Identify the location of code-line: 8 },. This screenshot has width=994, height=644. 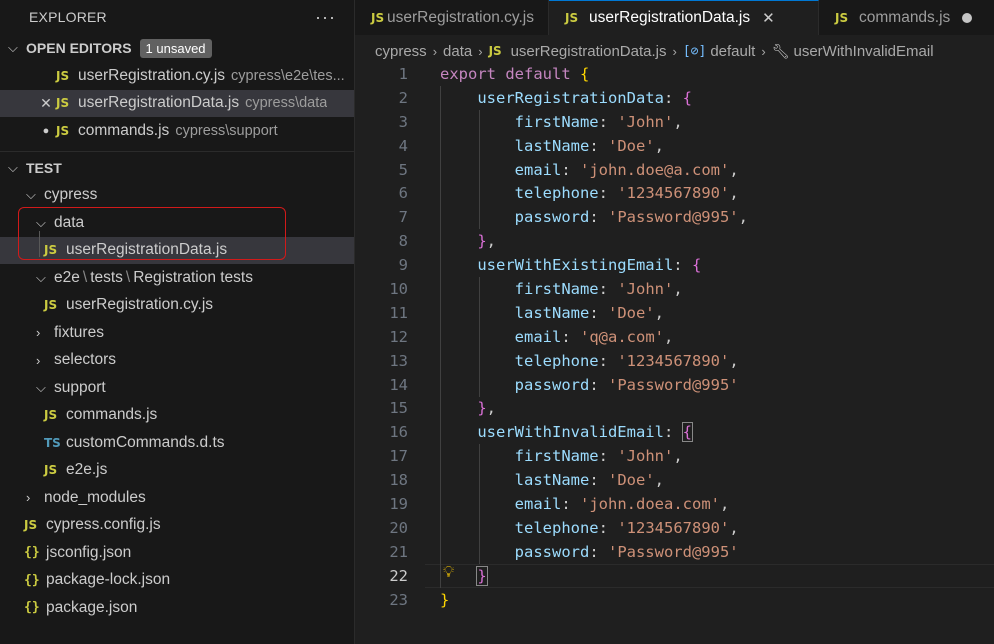
(674, 241).